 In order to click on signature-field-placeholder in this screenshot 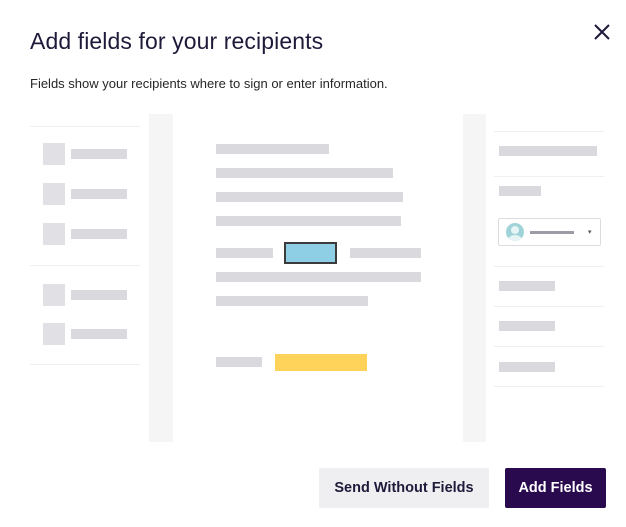, I will do `click(310, 253)`.